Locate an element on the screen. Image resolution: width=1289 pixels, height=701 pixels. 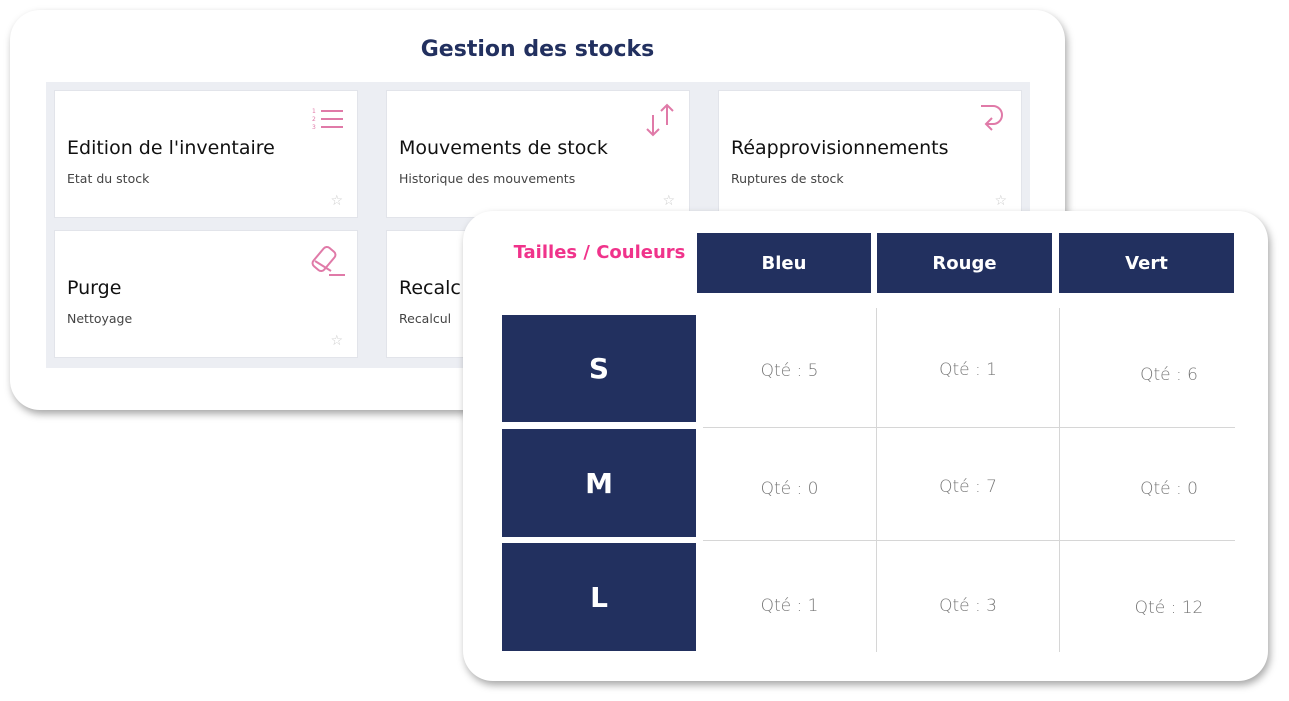
card-purge: Purge Nettoyage ☆ is located at coordinates (206, 294).